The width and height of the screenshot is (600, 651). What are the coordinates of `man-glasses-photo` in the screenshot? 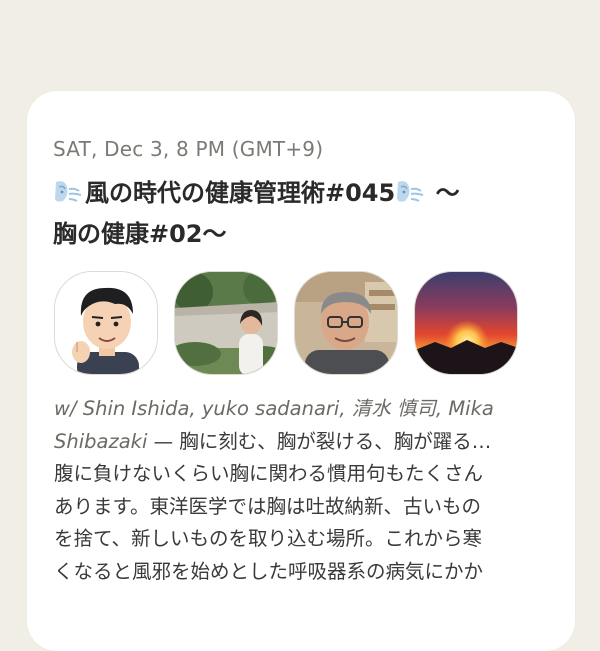 It's located at (346, 323).